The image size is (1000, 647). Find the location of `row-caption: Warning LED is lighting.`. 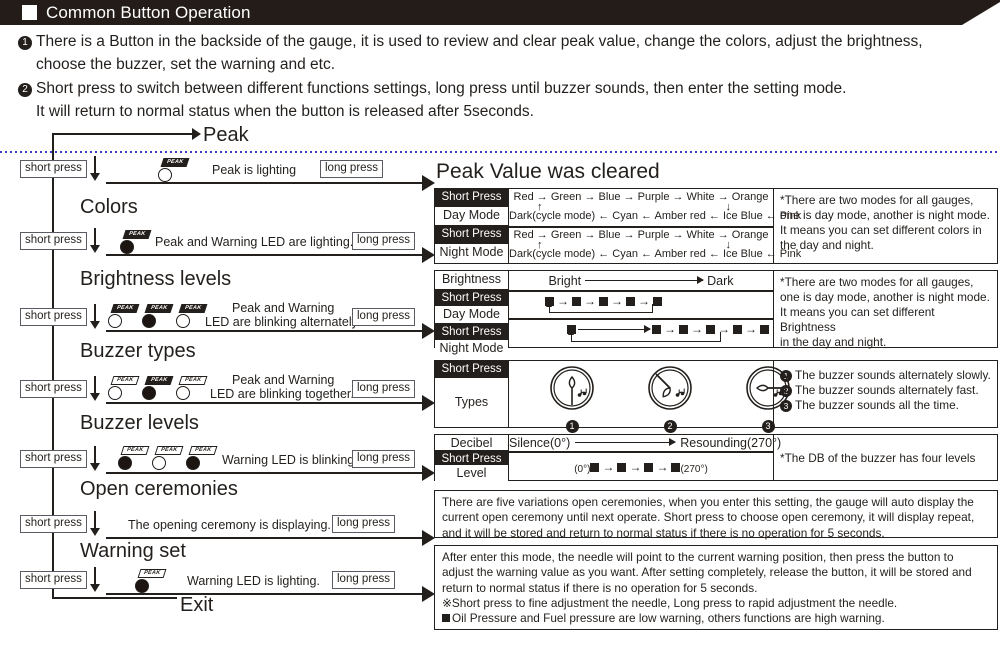

row-caption: Warning LED is lighting. is located at coordinates (253, 581).